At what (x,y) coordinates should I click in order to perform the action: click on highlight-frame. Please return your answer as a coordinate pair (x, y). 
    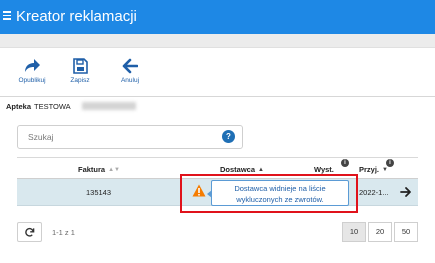
    Looking at the image, I should click on (269, 193).